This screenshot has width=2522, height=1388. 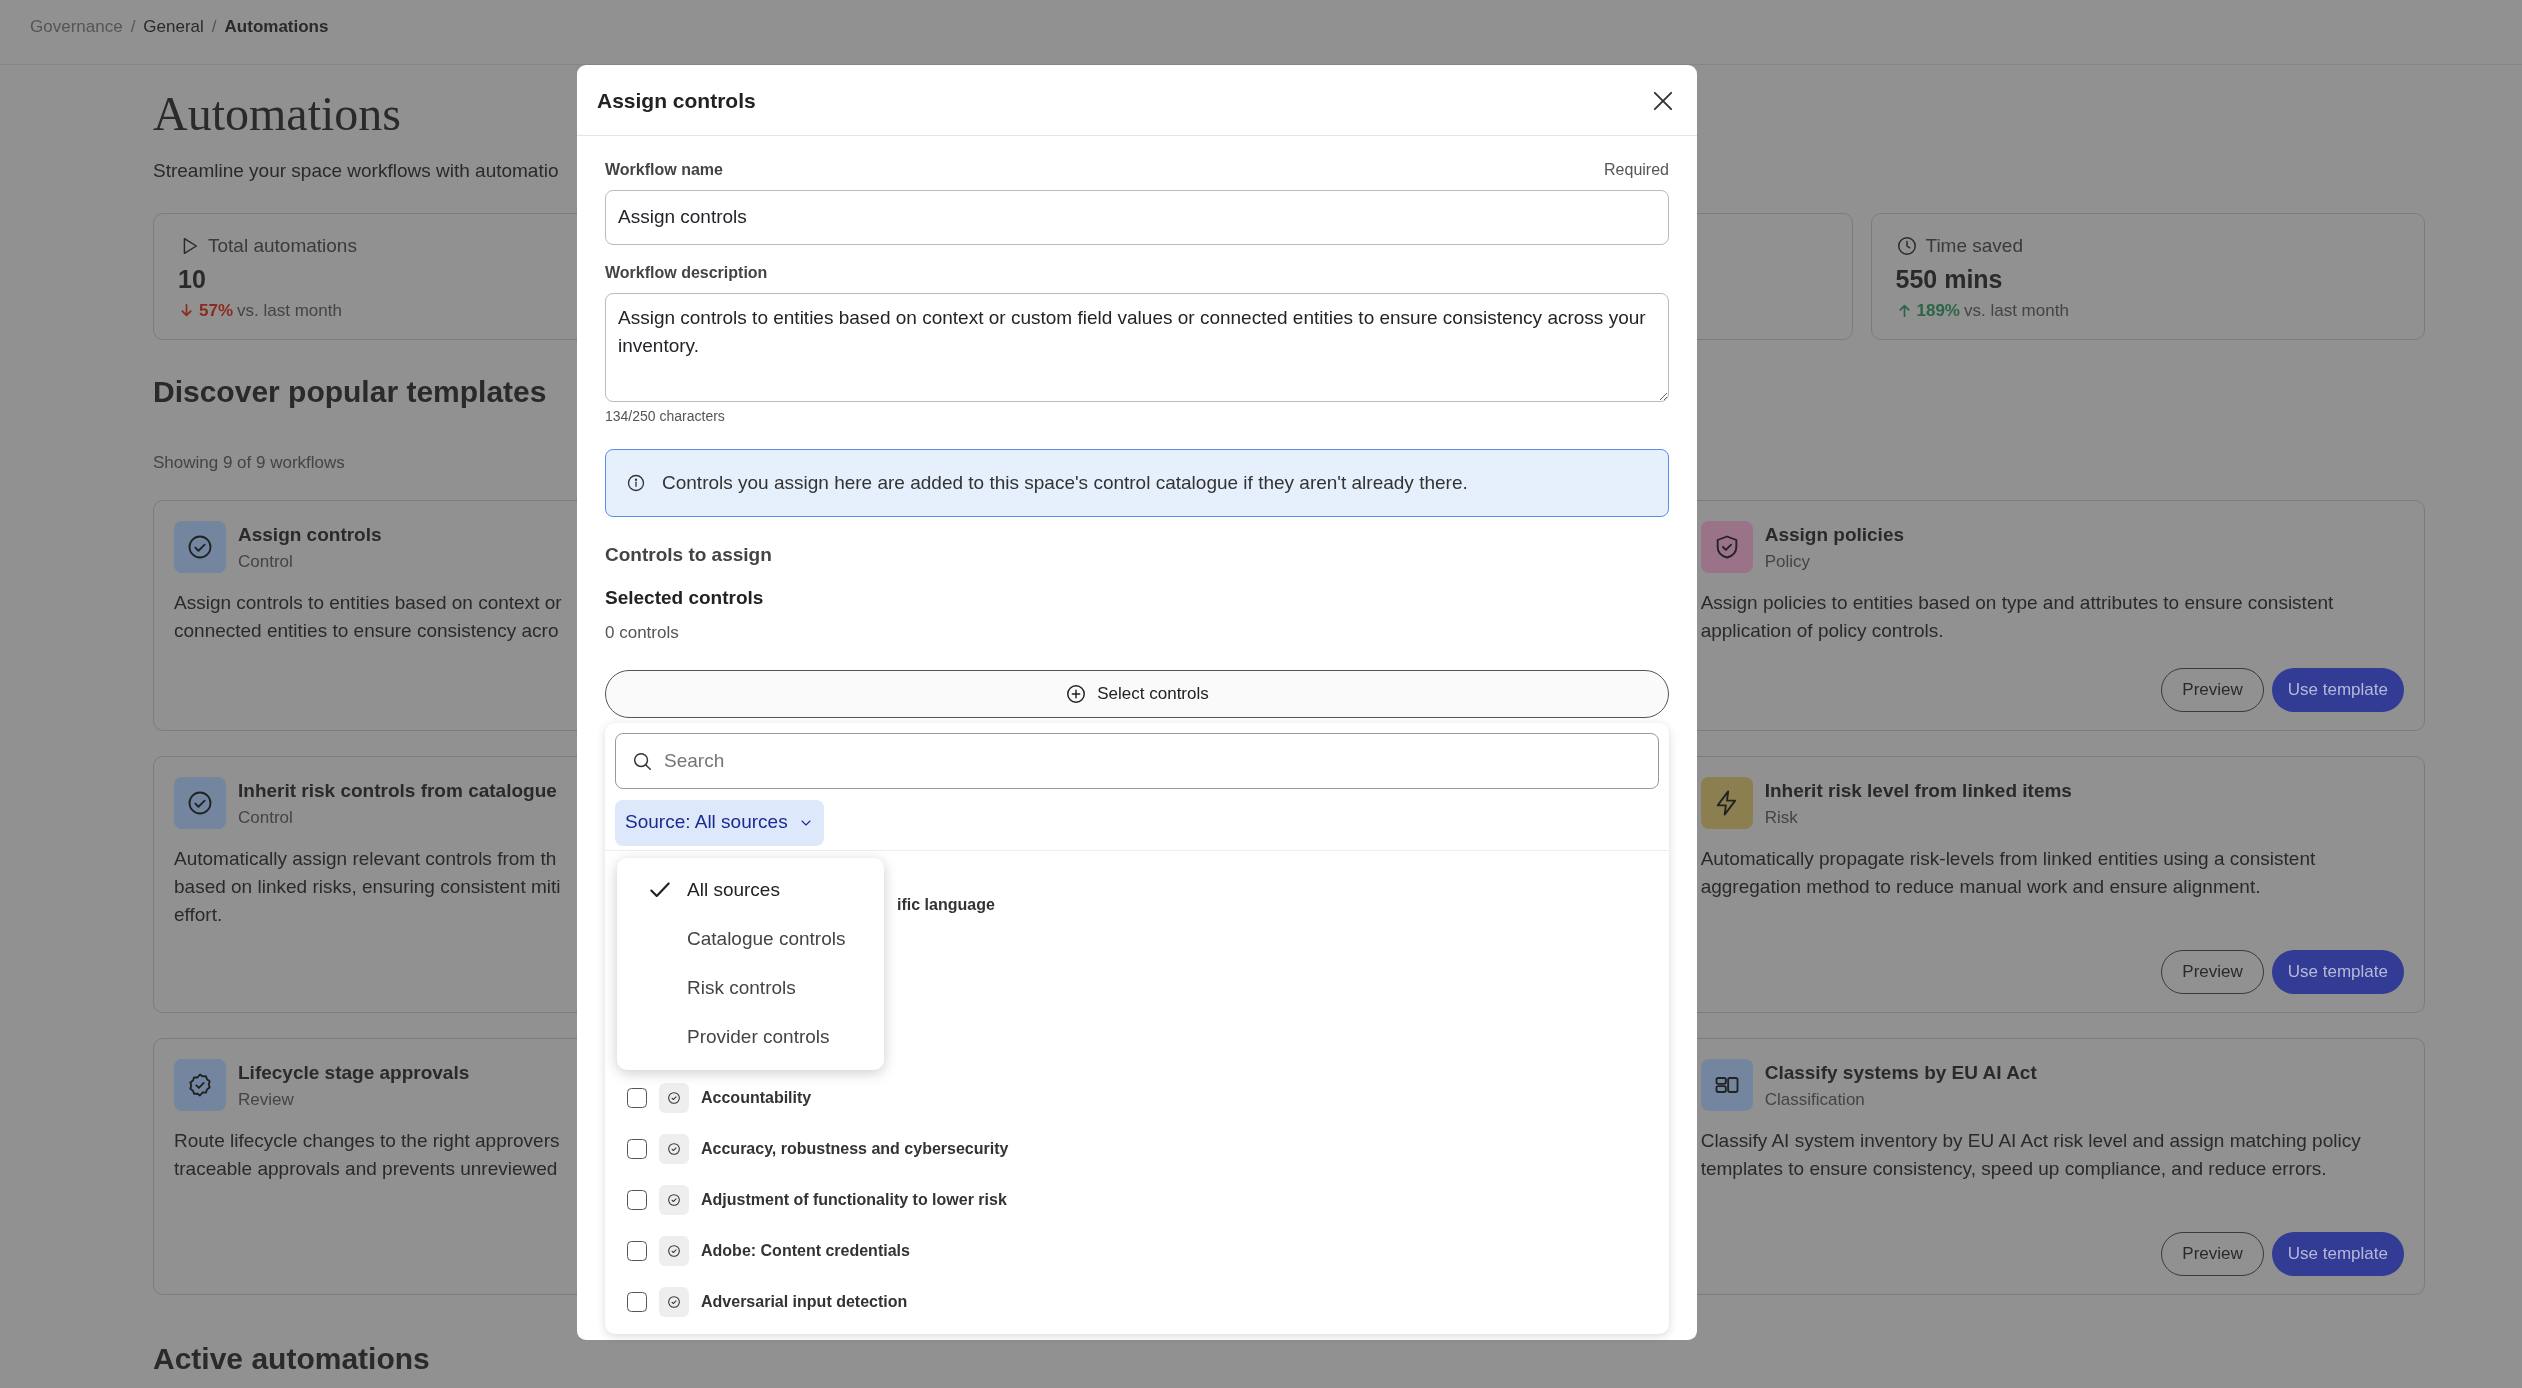 I want to click on template-description: Automatically propagate risk-levels from linked entities using a consistent aggregation method to reduce manual work and ensure alignment., so click(x=2008, y=872).